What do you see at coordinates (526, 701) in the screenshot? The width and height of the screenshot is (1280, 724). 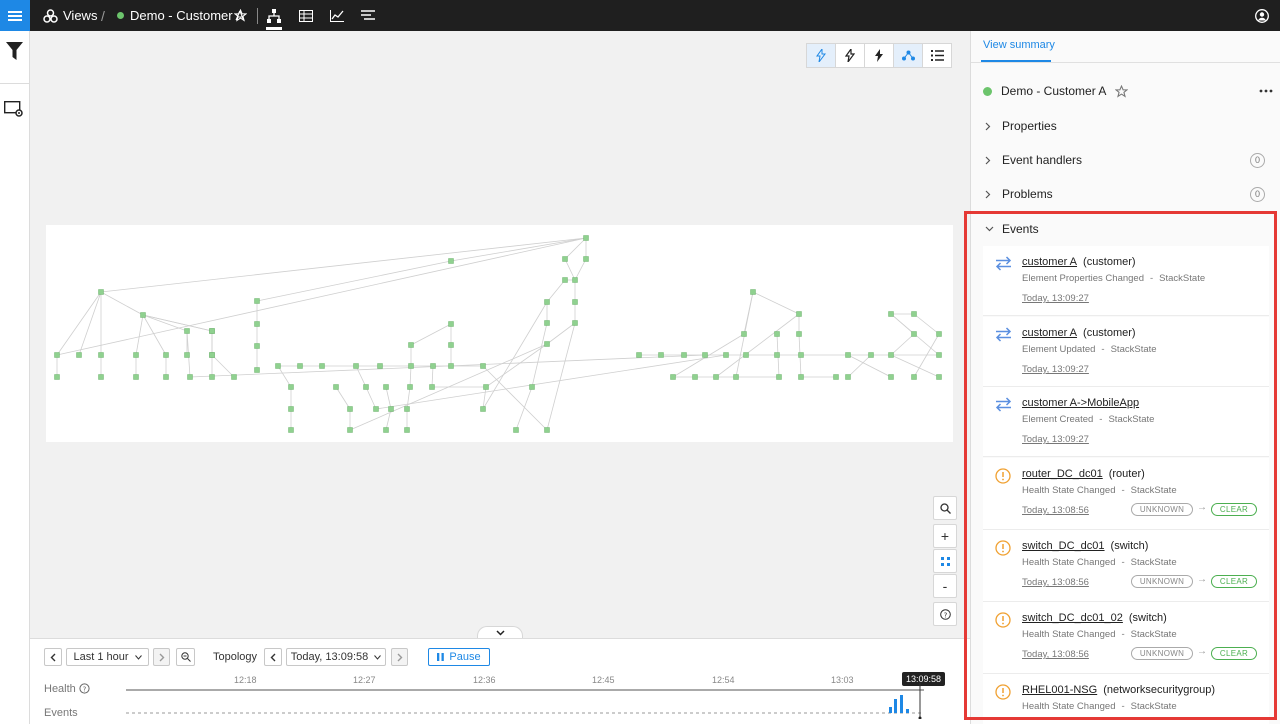 I see `timeline-track` at bounding box center [526, 701].